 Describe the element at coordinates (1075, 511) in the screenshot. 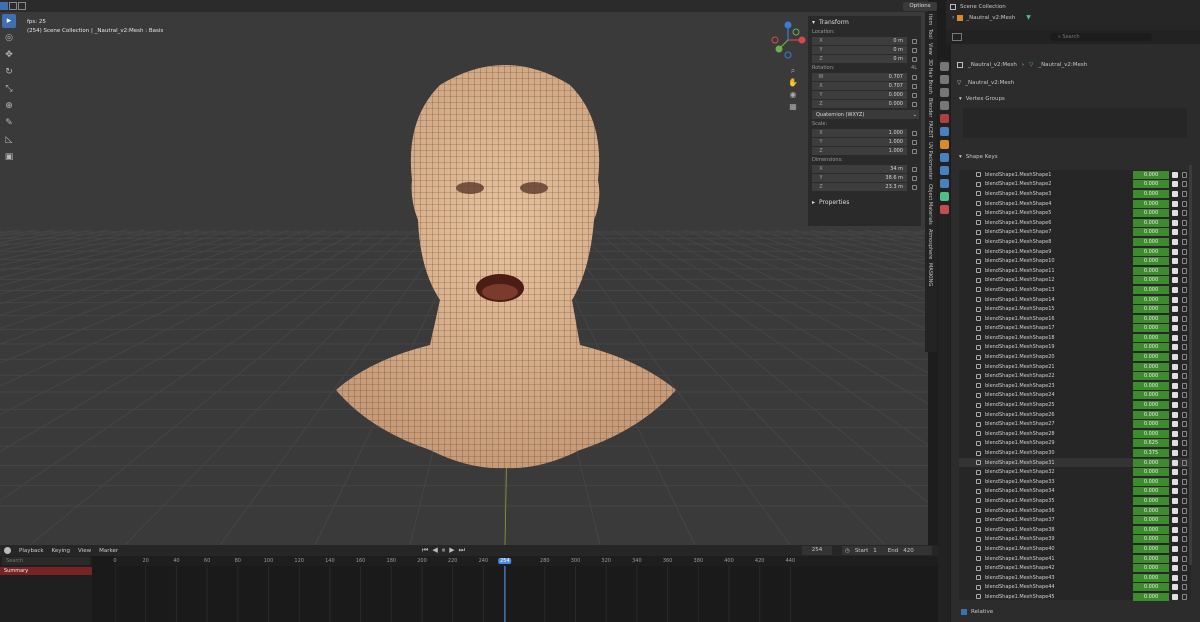

I see `shape-key-row: blendShape1.MeshShape36 0.000` at that location.